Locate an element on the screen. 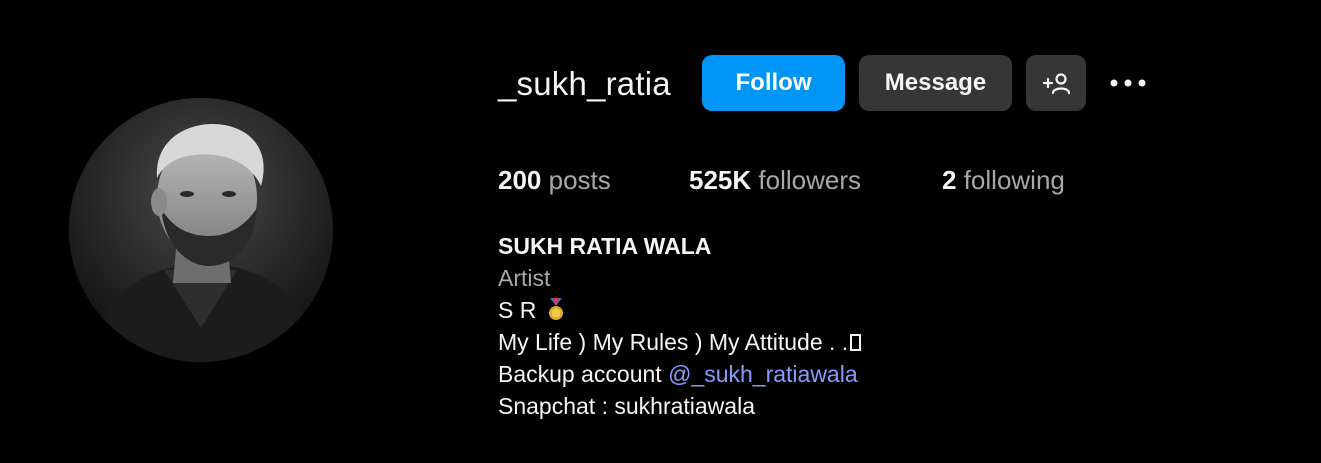  profile-username: _sukh_ratia is located at coordinates (584, 83).